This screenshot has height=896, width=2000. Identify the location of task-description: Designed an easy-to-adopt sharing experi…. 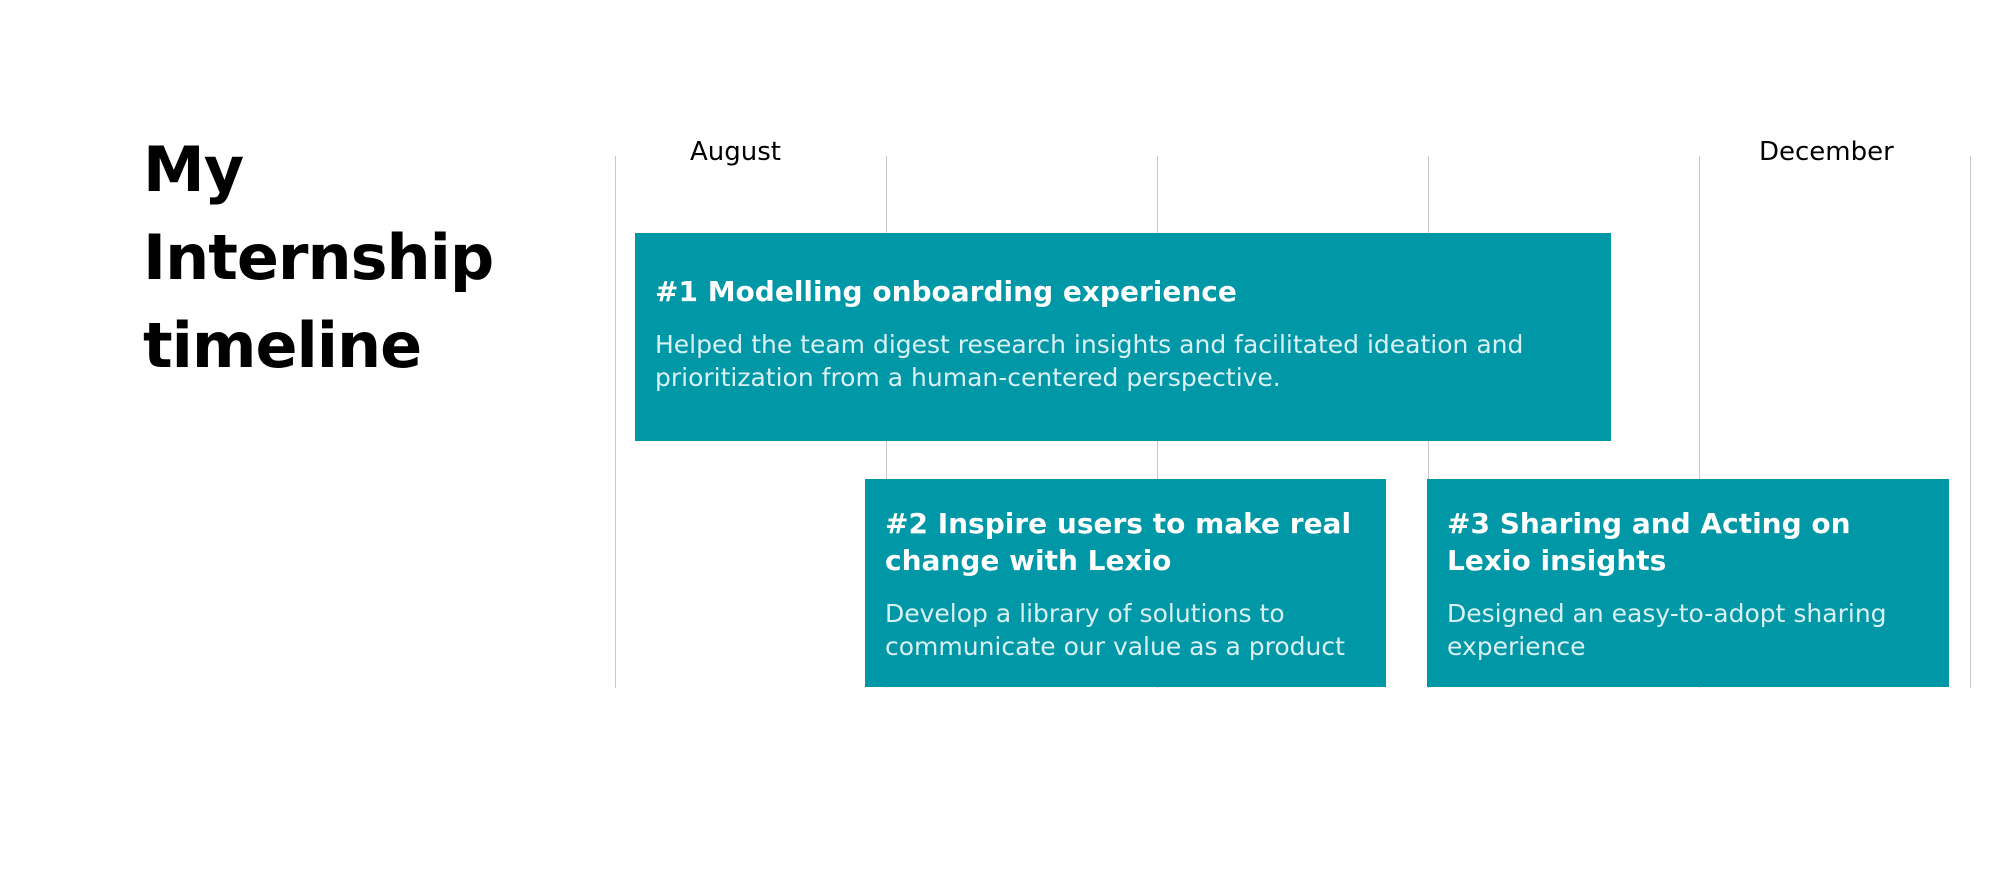
(1667, 630).